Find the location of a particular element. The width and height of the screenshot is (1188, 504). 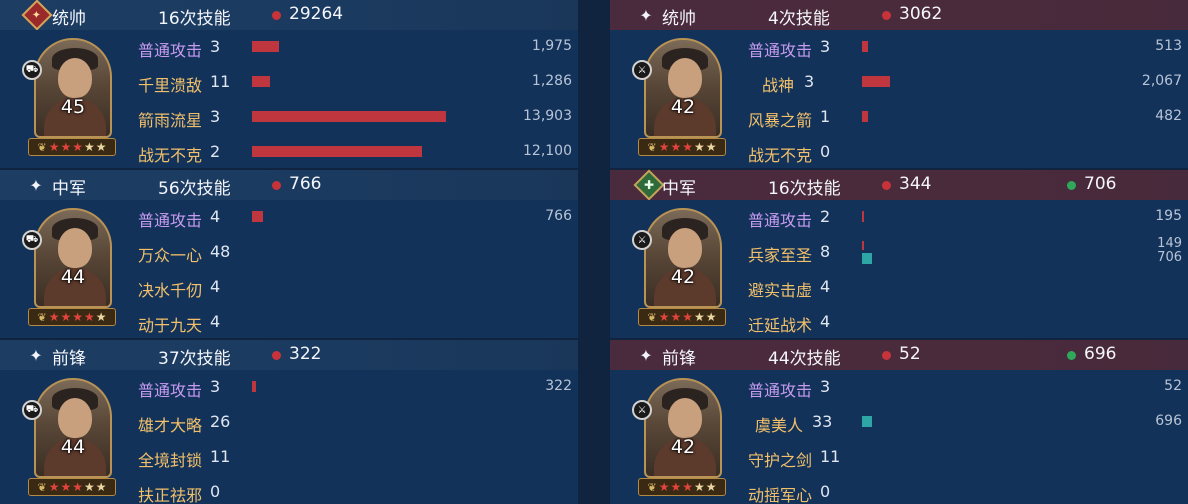

skill-row: 决水千仞 4 is located at coordinates (289, 287).